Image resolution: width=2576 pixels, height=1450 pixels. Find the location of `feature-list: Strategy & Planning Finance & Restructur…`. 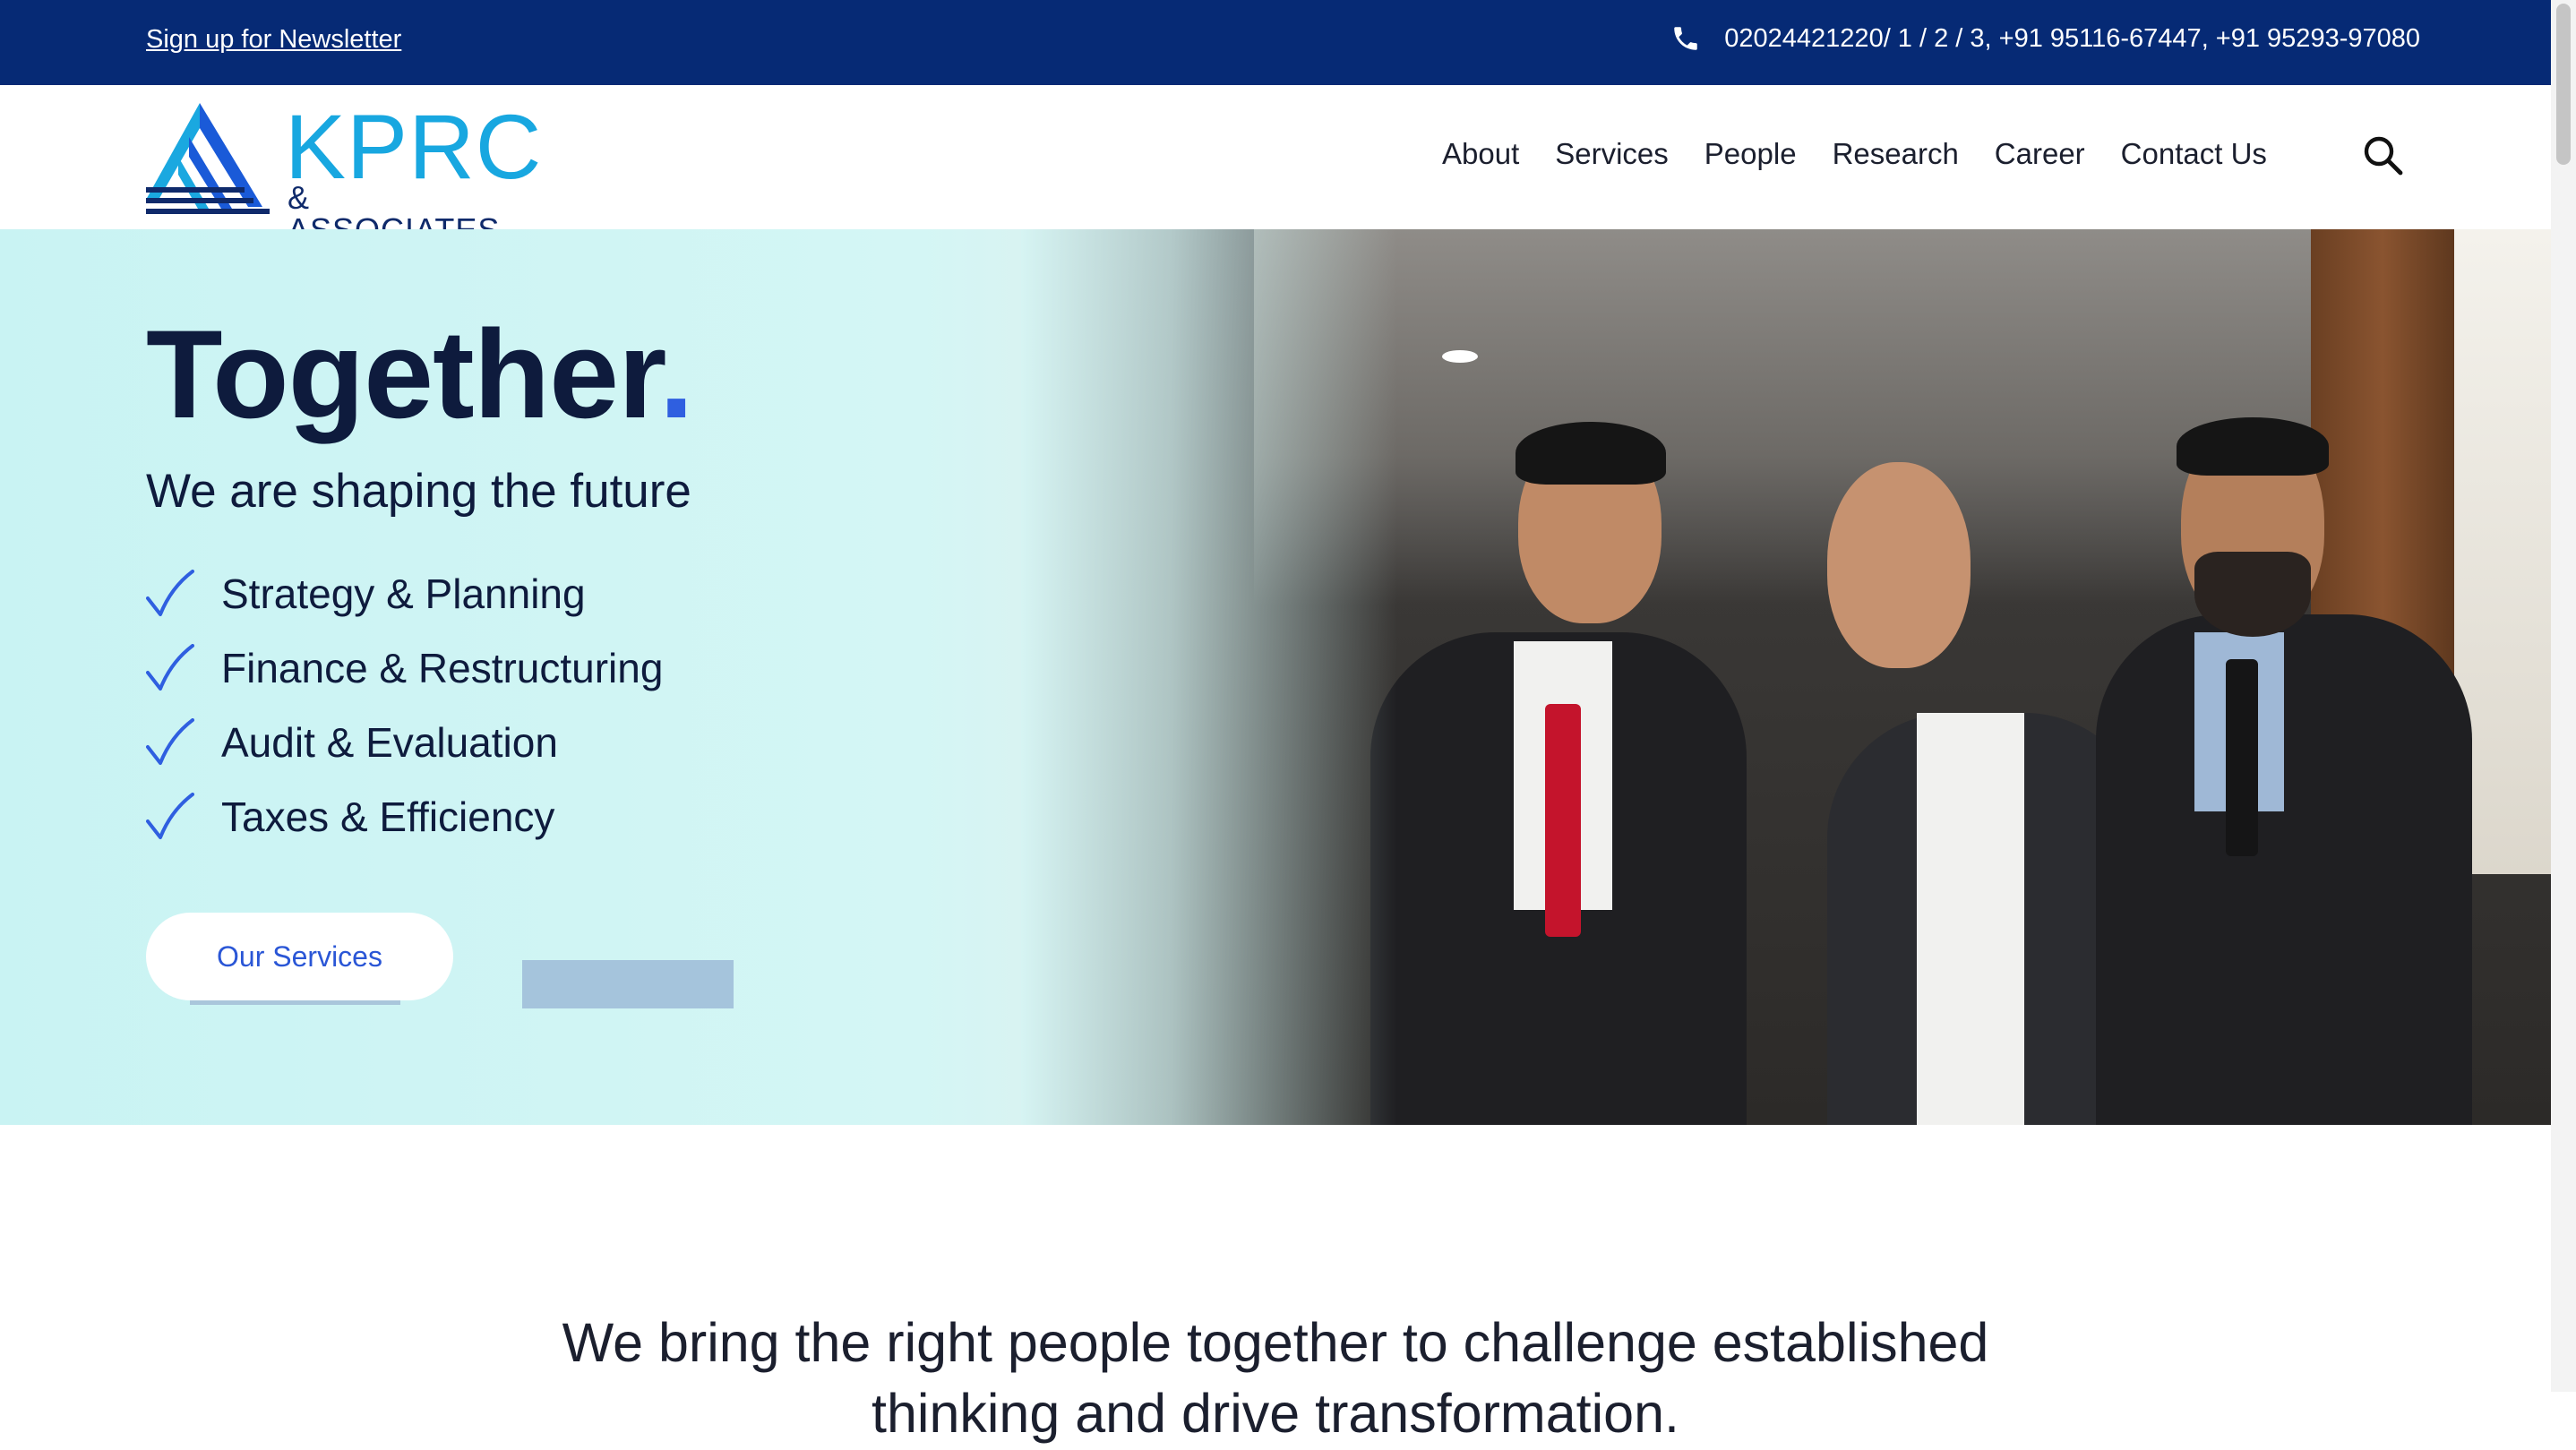

feature-list: Strategy & Planning Finance & Restructur… is located at coordinates (404, 705).